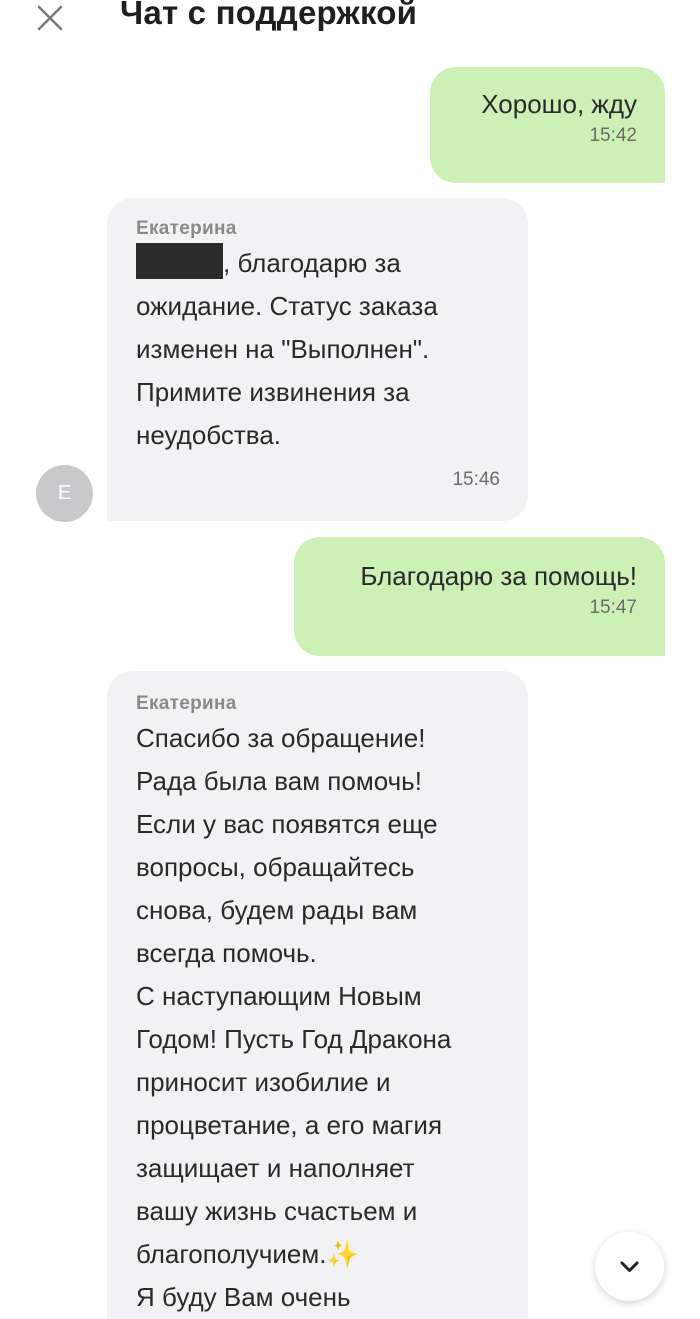 The height and width of the screenshot is (1319, 700). Describe the element at coordinates (476, 479) in the screenshot. I see `message-time: 15:46` at that location.